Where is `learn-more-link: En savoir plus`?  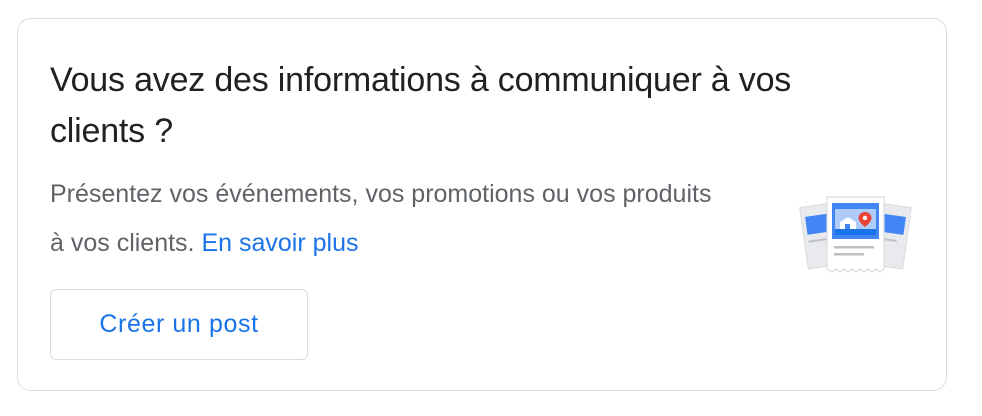 learn-more-link: En savoir plus is located at coordinates (279, 243).